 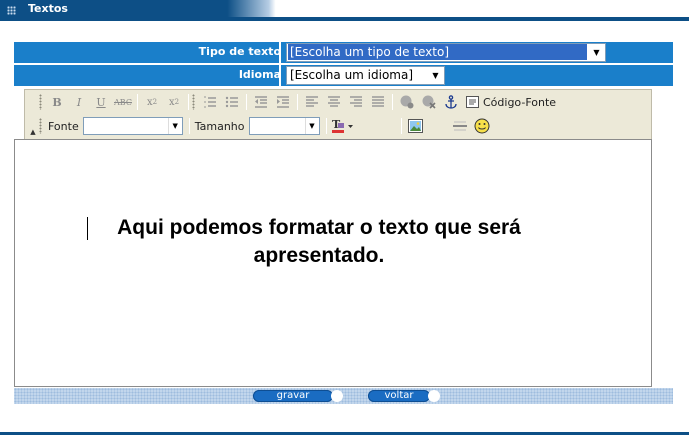 I want to click on tipo-select-value: [Escolha um tipo de texto], so click(x=437, y=52).